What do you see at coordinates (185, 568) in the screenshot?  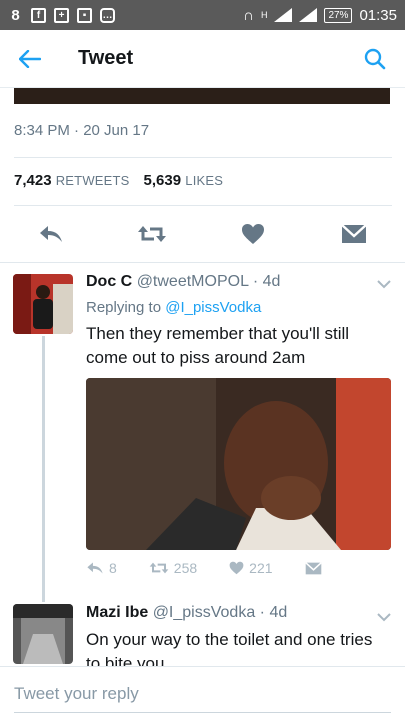 I see `retweet-count: 258` at bounding box center [185, 568].